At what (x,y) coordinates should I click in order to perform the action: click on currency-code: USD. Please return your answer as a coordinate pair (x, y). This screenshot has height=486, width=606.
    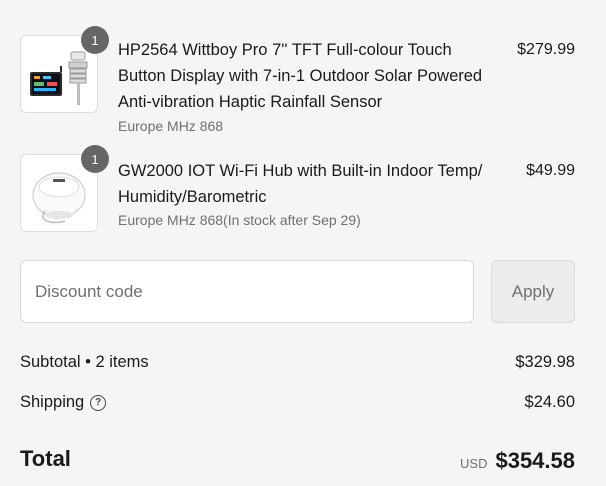
    Looking at the image, I should click on (474, 463).